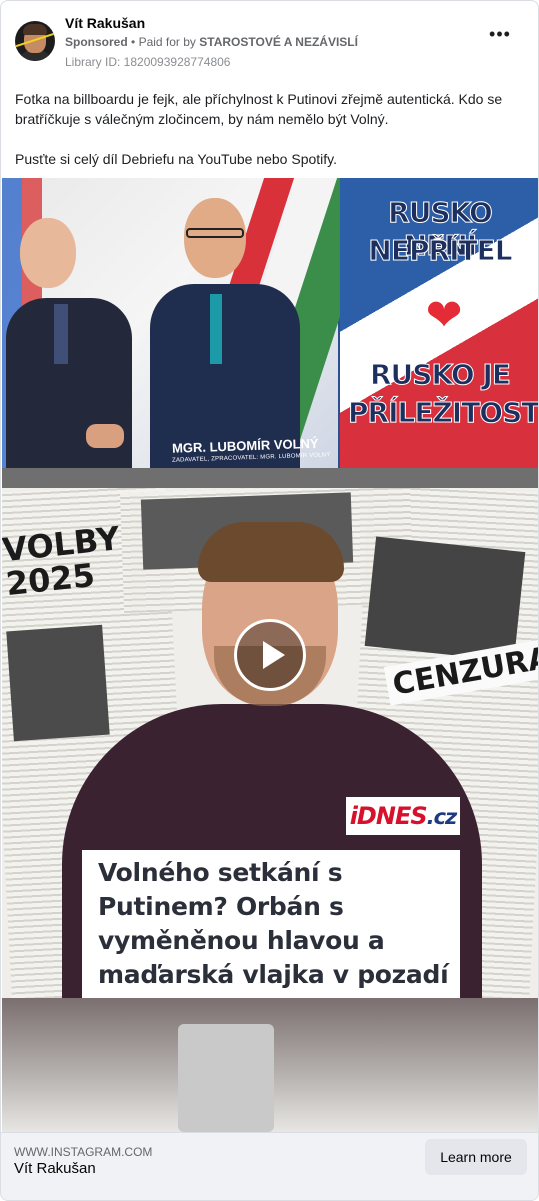 Image resolution: width=539 pixels, height=1201 pixels. Describe the element at coordinates (55, 1168) in the screenshot. I see `link-title: Vít Rakušan` at that location.